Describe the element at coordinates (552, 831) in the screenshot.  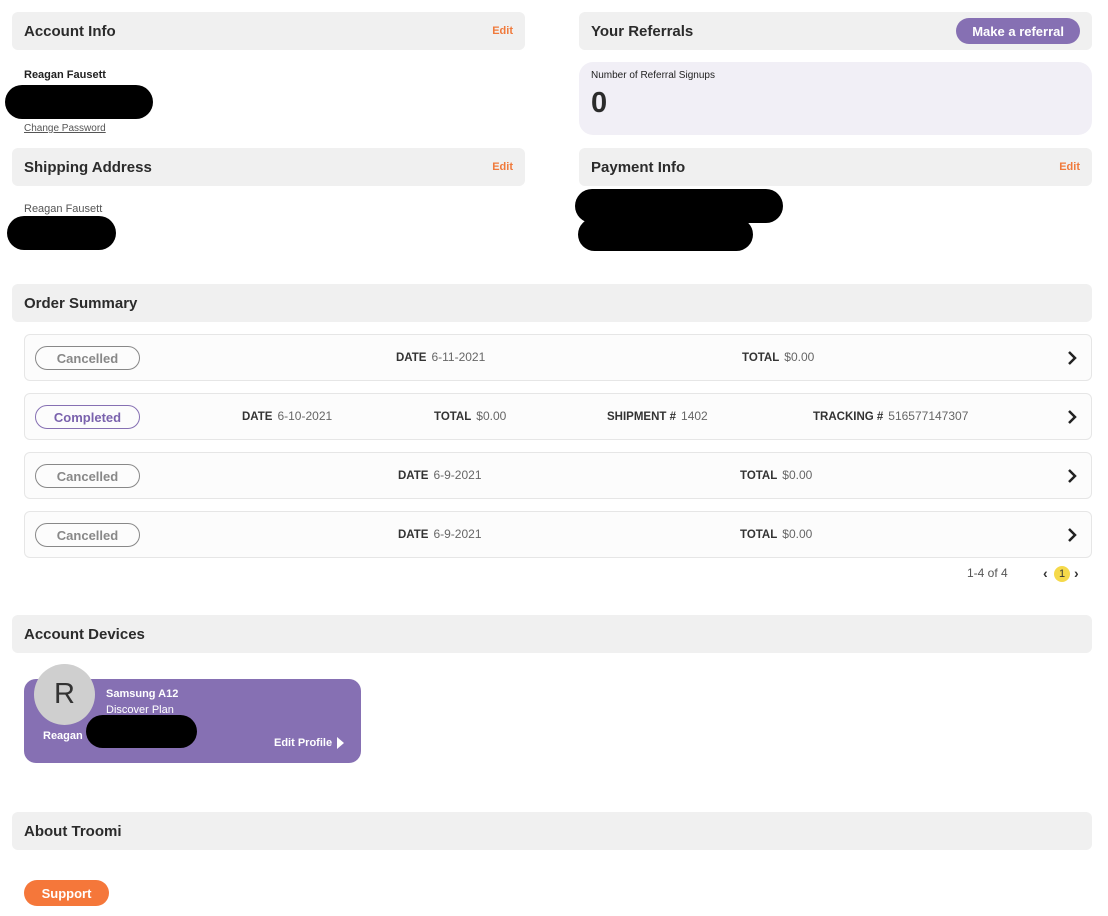
I see `about-header: About Troomi` at that location.